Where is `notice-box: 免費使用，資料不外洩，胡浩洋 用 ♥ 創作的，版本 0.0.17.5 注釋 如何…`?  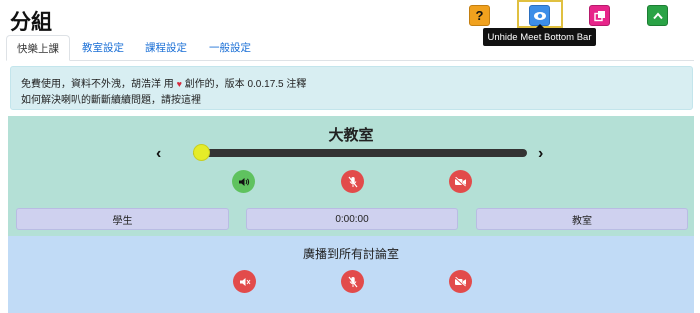 notice-box: 免費使用，資料不外洩，胡浩洋 用 ♥ 創作的，版本 0.0.17.5 注釋 如何… is located at coordinates (351, 88).